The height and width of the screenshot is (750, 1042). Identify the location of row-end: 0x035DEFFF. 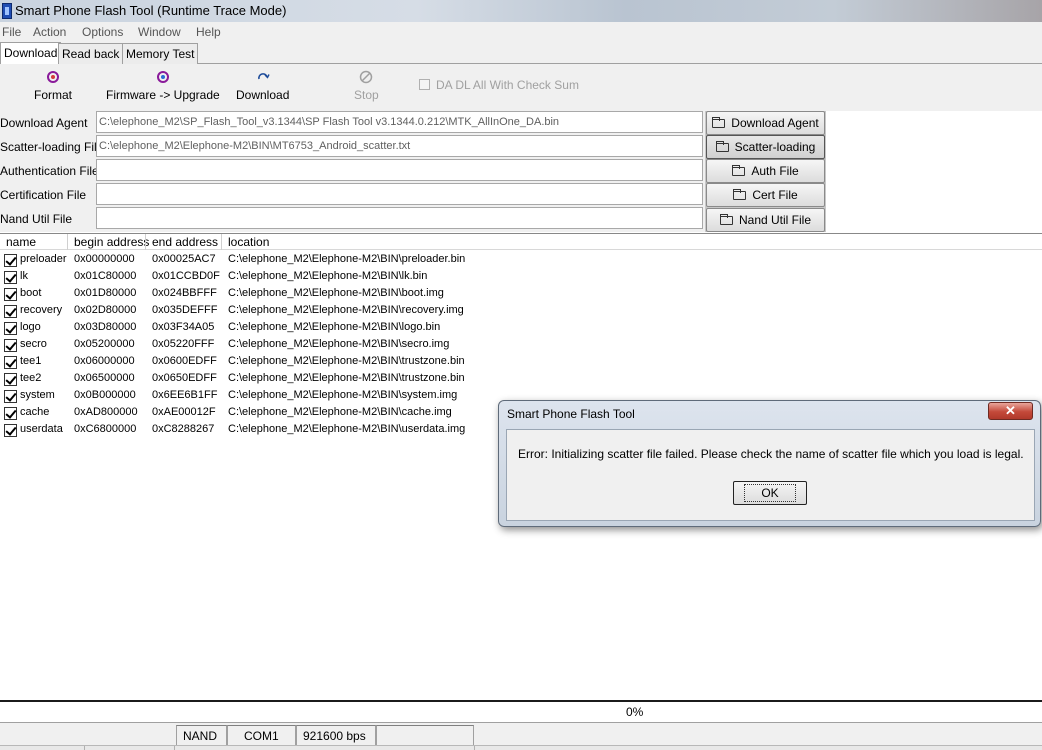
(185, 310).